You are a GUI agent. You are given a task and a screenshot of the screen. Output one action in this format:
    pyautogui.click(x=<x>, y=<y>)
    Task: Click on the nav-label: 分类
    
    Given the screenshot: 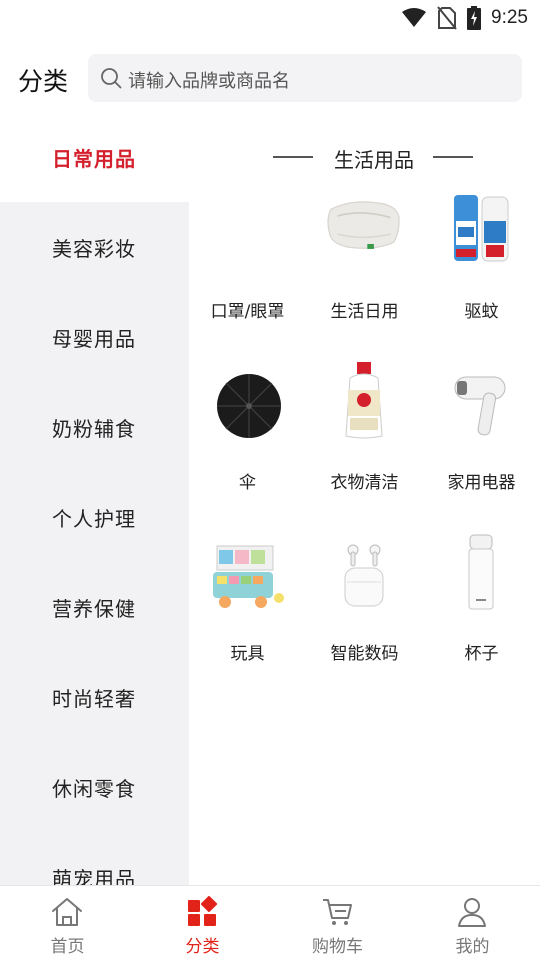 What is the action you would take?
    pyautogui.click(x=202, y=947)
    